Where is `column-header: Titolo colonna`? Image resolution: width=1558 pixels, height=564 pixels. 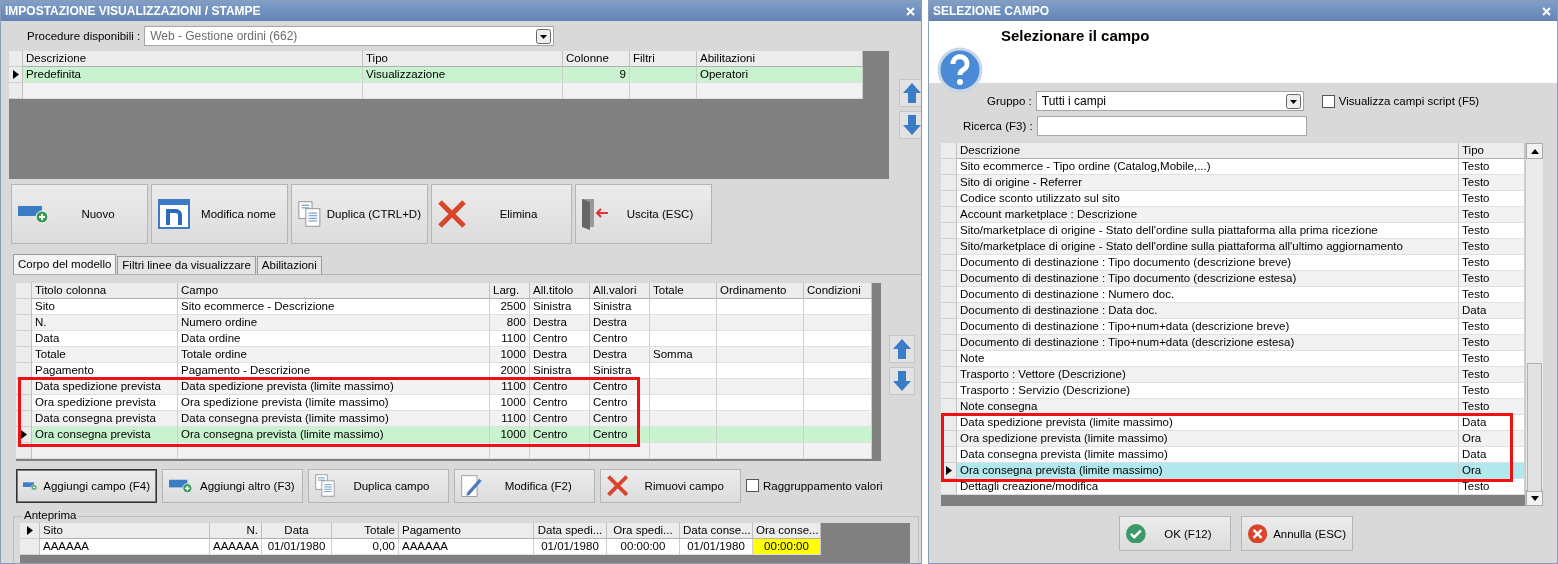
column-header: Titolo colonna is located at coordinates (105, 290).